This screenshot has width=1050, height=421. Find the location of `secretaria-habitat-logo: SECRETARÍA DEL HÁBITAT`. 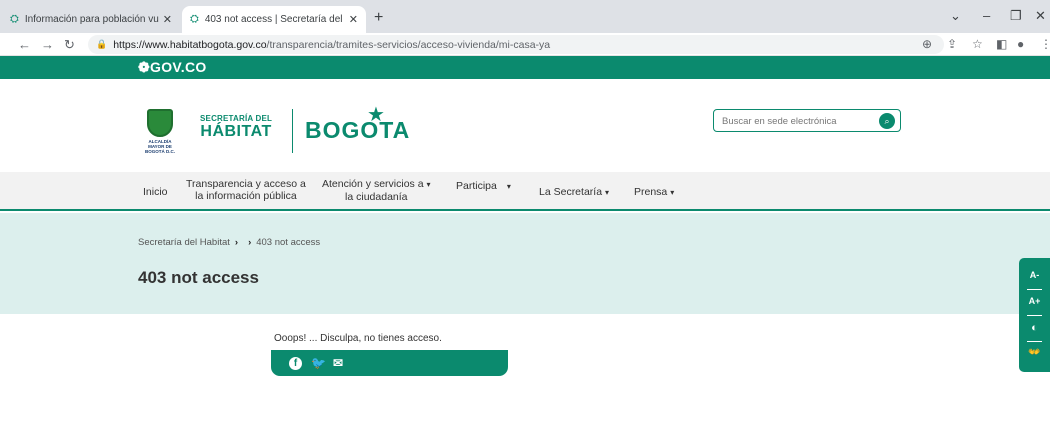

secretaria-habitat-logo: SECRETARÍA DEL HÁBITAT is located at coordinates (236, 127).